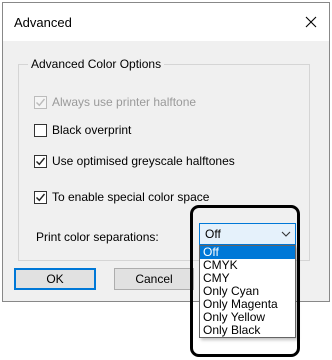  I want to click on close-icon, so click(311, 22).